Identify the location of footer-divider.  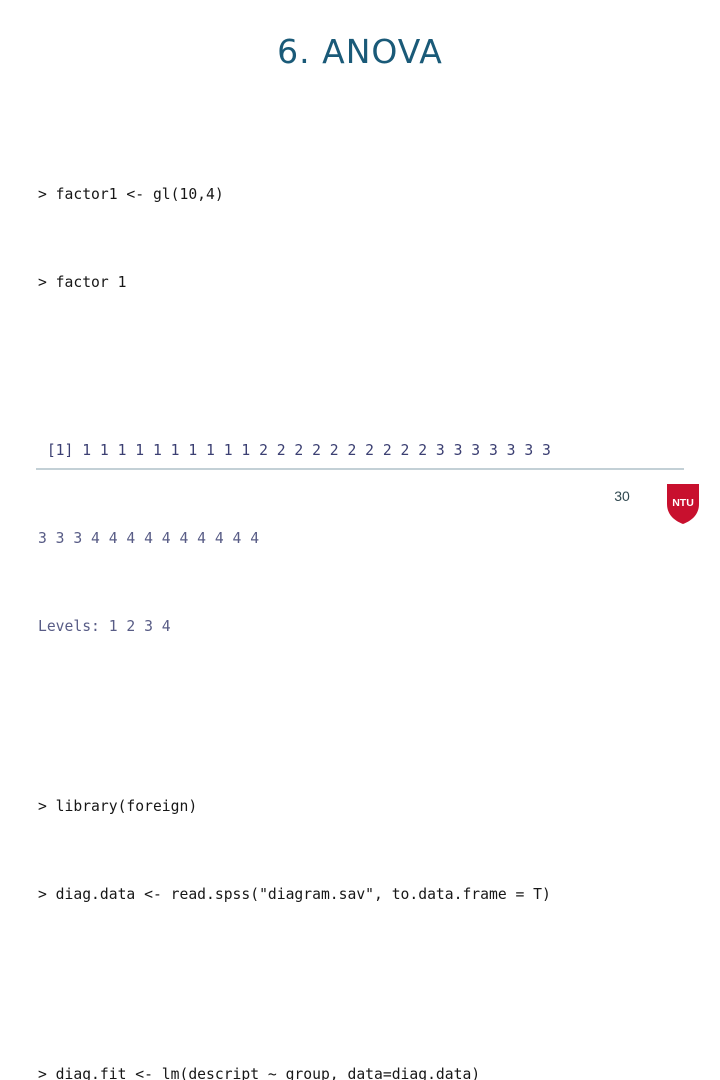
(360, 469).